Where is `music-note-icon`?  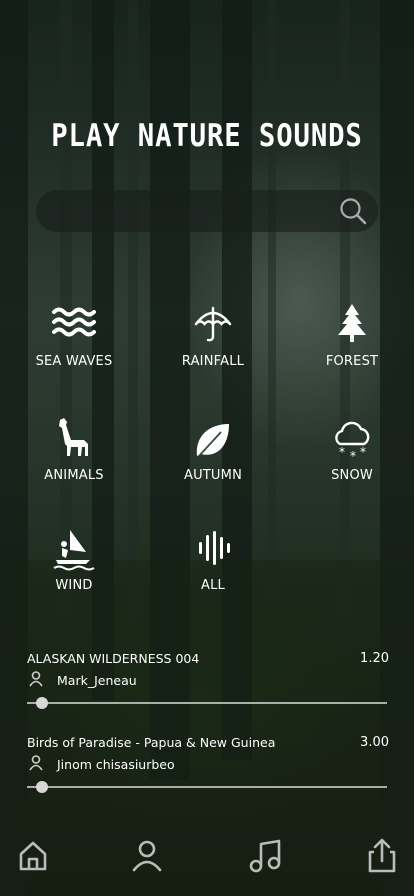 music-note-icon is located at coordinates (265, 856).